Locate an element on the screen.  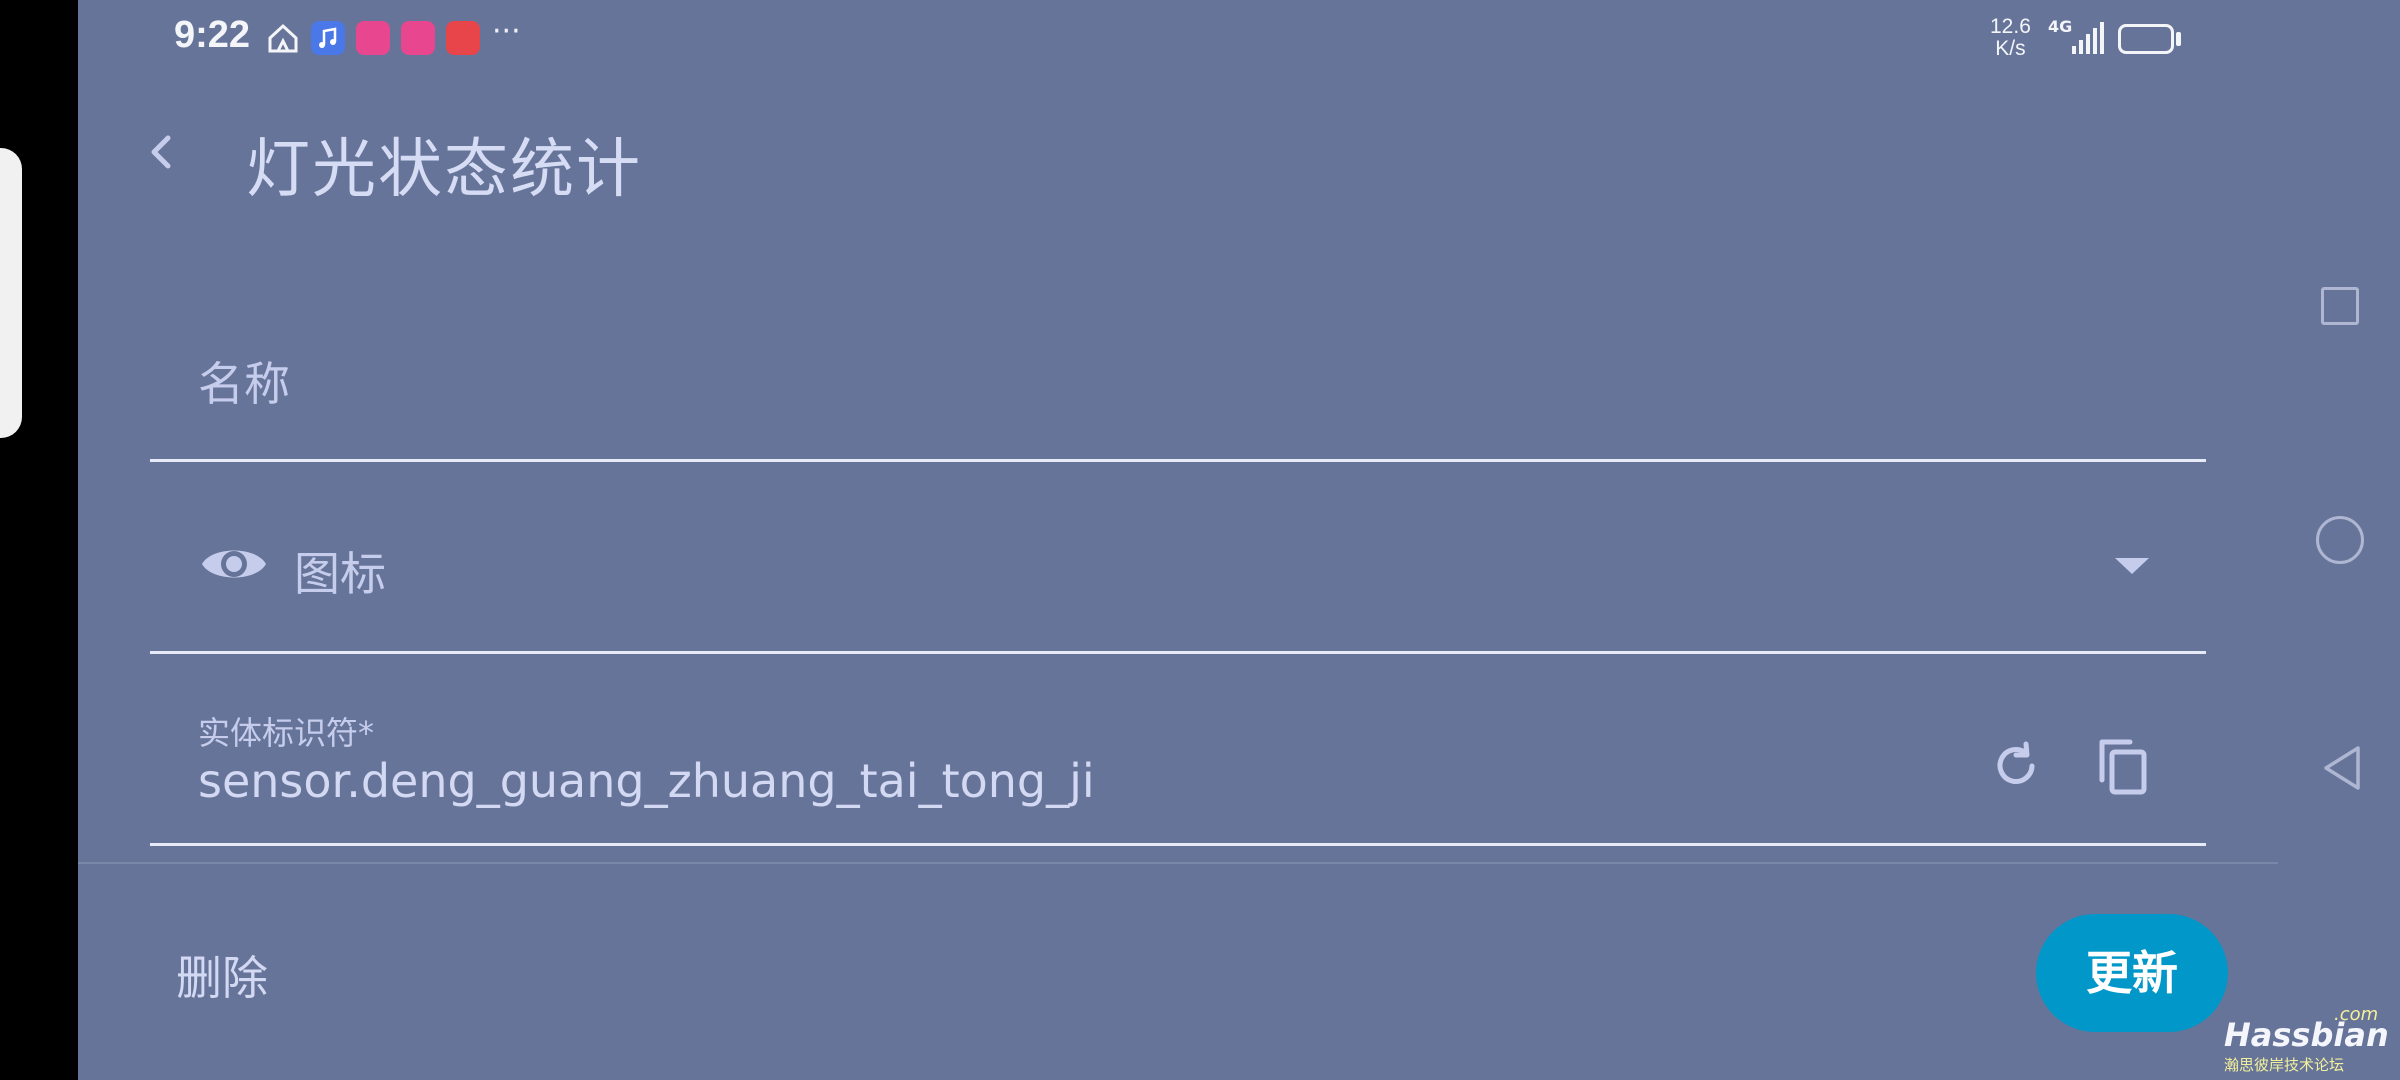
back-nav-icon is located at coordinates (2342, 768).